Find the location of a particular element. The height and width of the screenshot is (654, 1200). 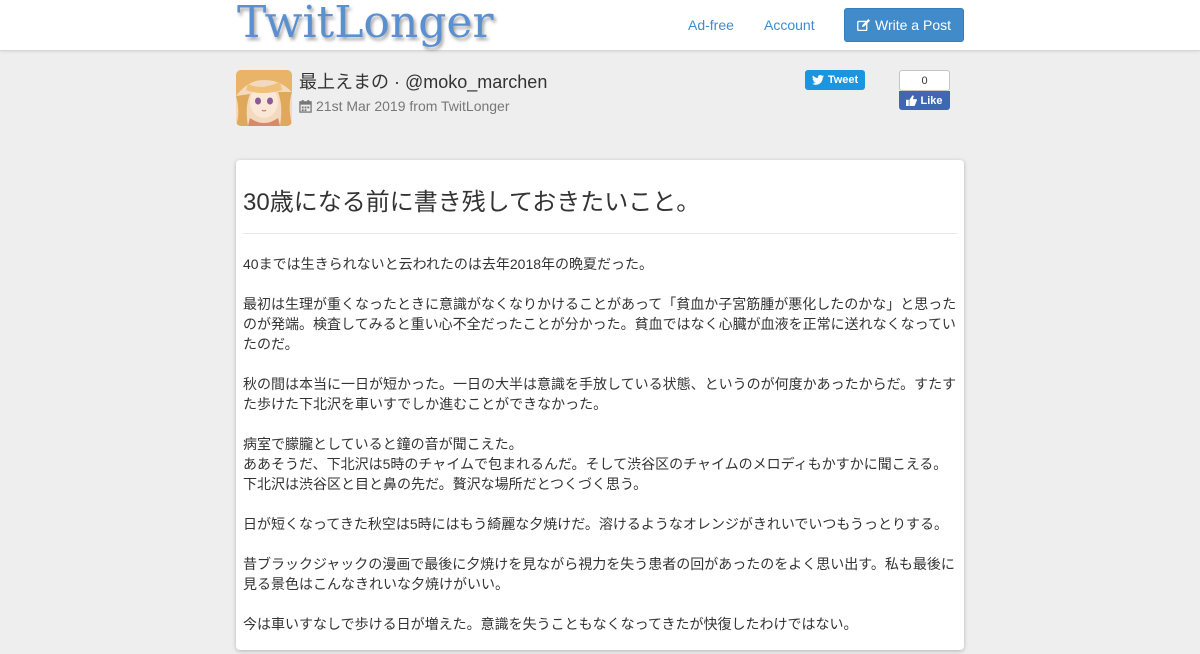

like-label: Like is located at coordinates (931, 100).